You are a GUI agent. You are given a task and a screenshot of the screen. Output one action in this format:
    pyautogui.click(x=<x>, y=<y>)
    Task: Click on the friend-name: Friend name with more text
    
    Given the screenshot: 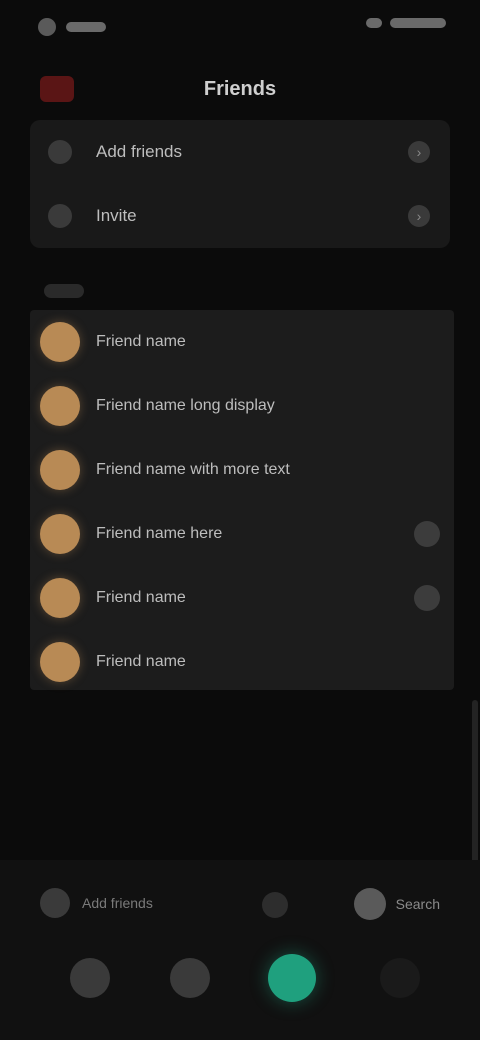 What is the action you would take?
    pyautogui.click(x=193, y=469)
    